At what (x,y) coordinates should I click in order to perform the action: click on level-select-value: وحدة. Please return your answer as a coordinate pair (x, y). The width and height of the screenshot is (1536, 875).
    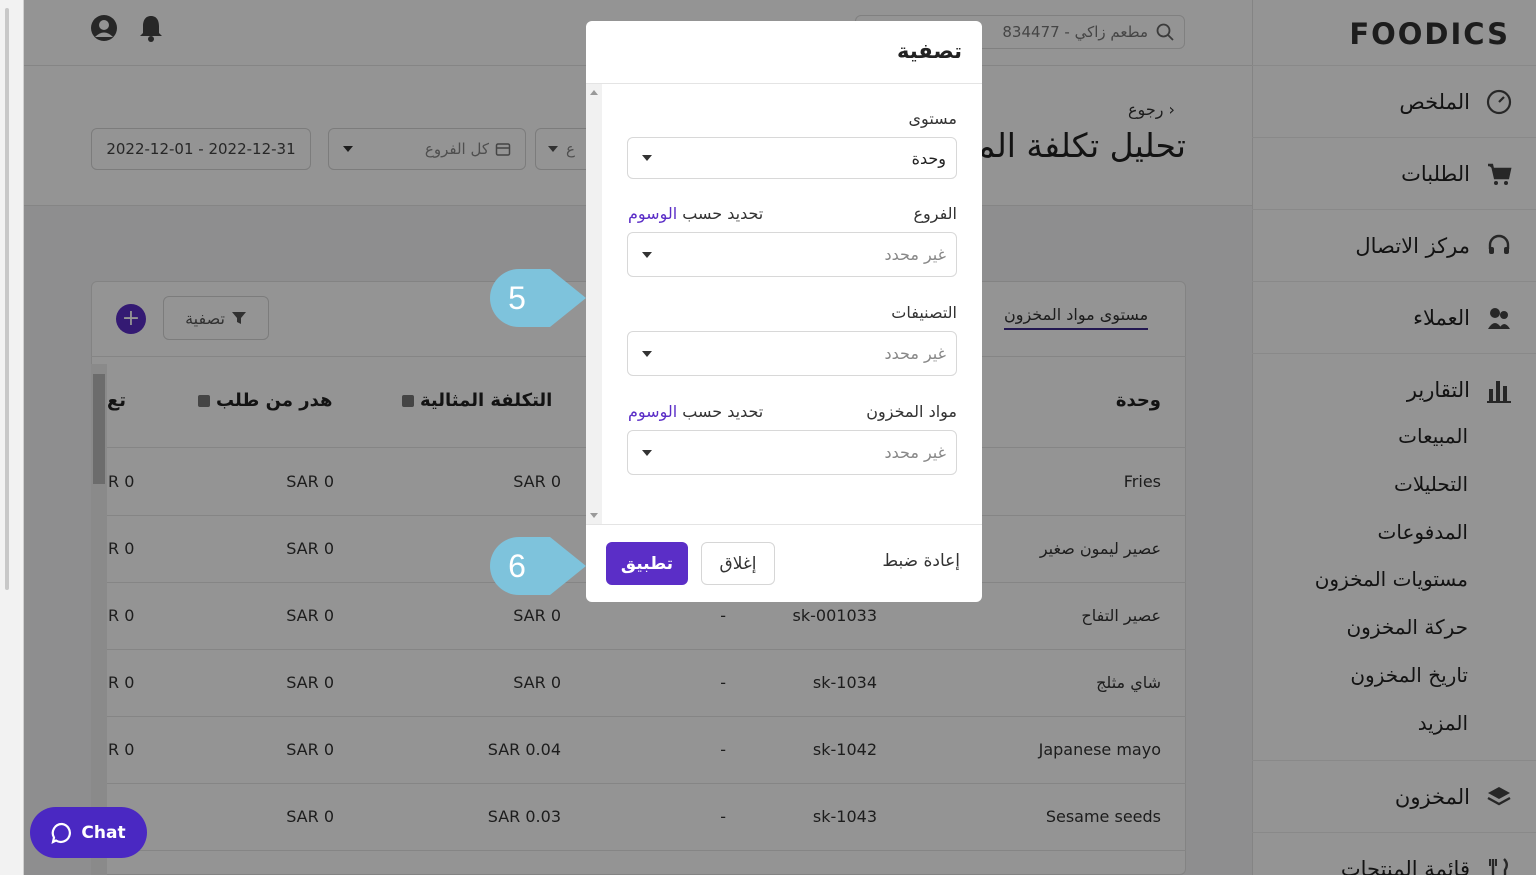
    Looking at the image, I should click on (928, 158).